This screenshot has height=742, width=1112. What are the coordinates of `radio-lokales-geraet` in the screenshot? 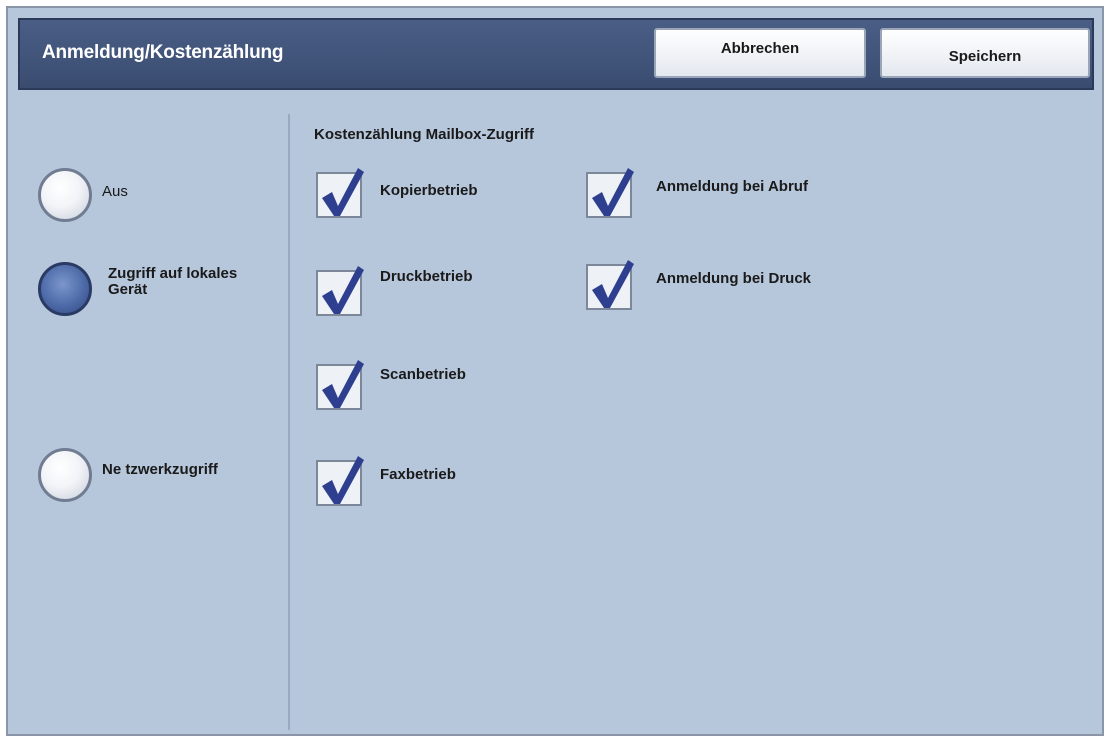 It's located at (65, 289).